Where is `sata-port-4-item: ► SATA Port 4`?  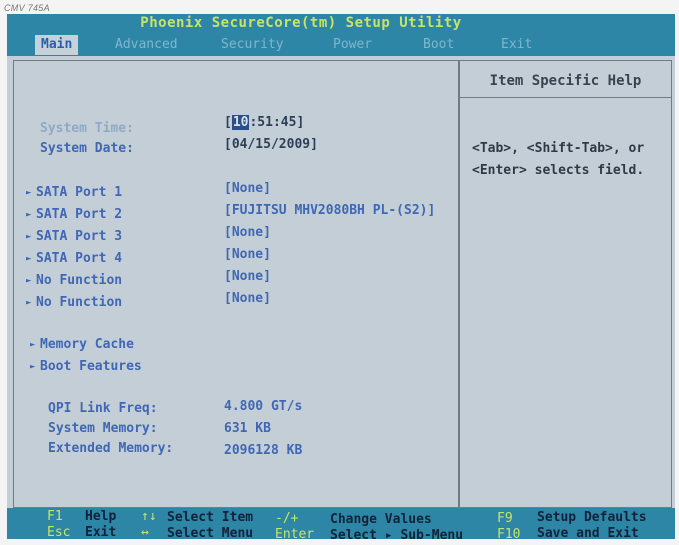
sata-port-4-item: ► SATA Port 4 is located at coordinates (74, 258).